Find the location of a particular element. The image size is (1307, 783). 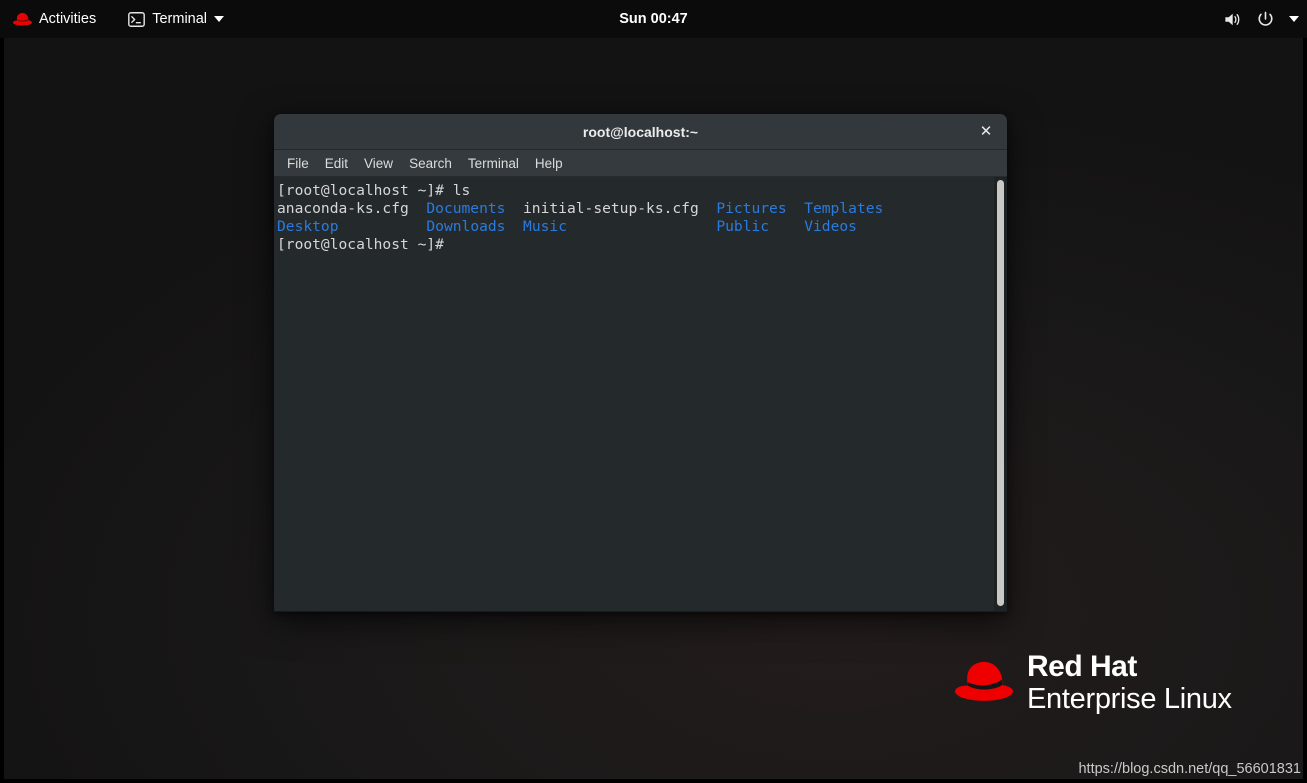

directory-entry: Templates is located at coordinates (844, 208).